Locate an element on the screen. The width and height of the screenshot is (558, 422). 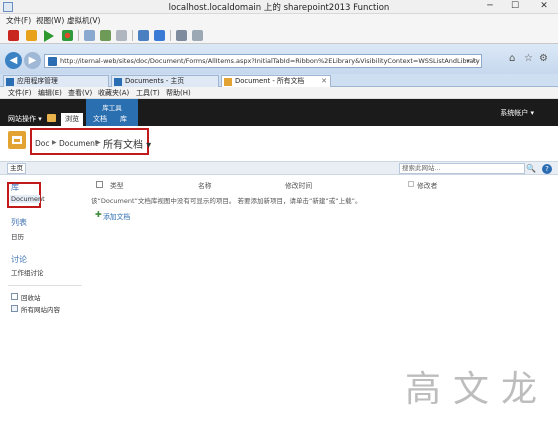
vm-menu-vm: 虚拟机(V) is located at coordinates (83, 20).